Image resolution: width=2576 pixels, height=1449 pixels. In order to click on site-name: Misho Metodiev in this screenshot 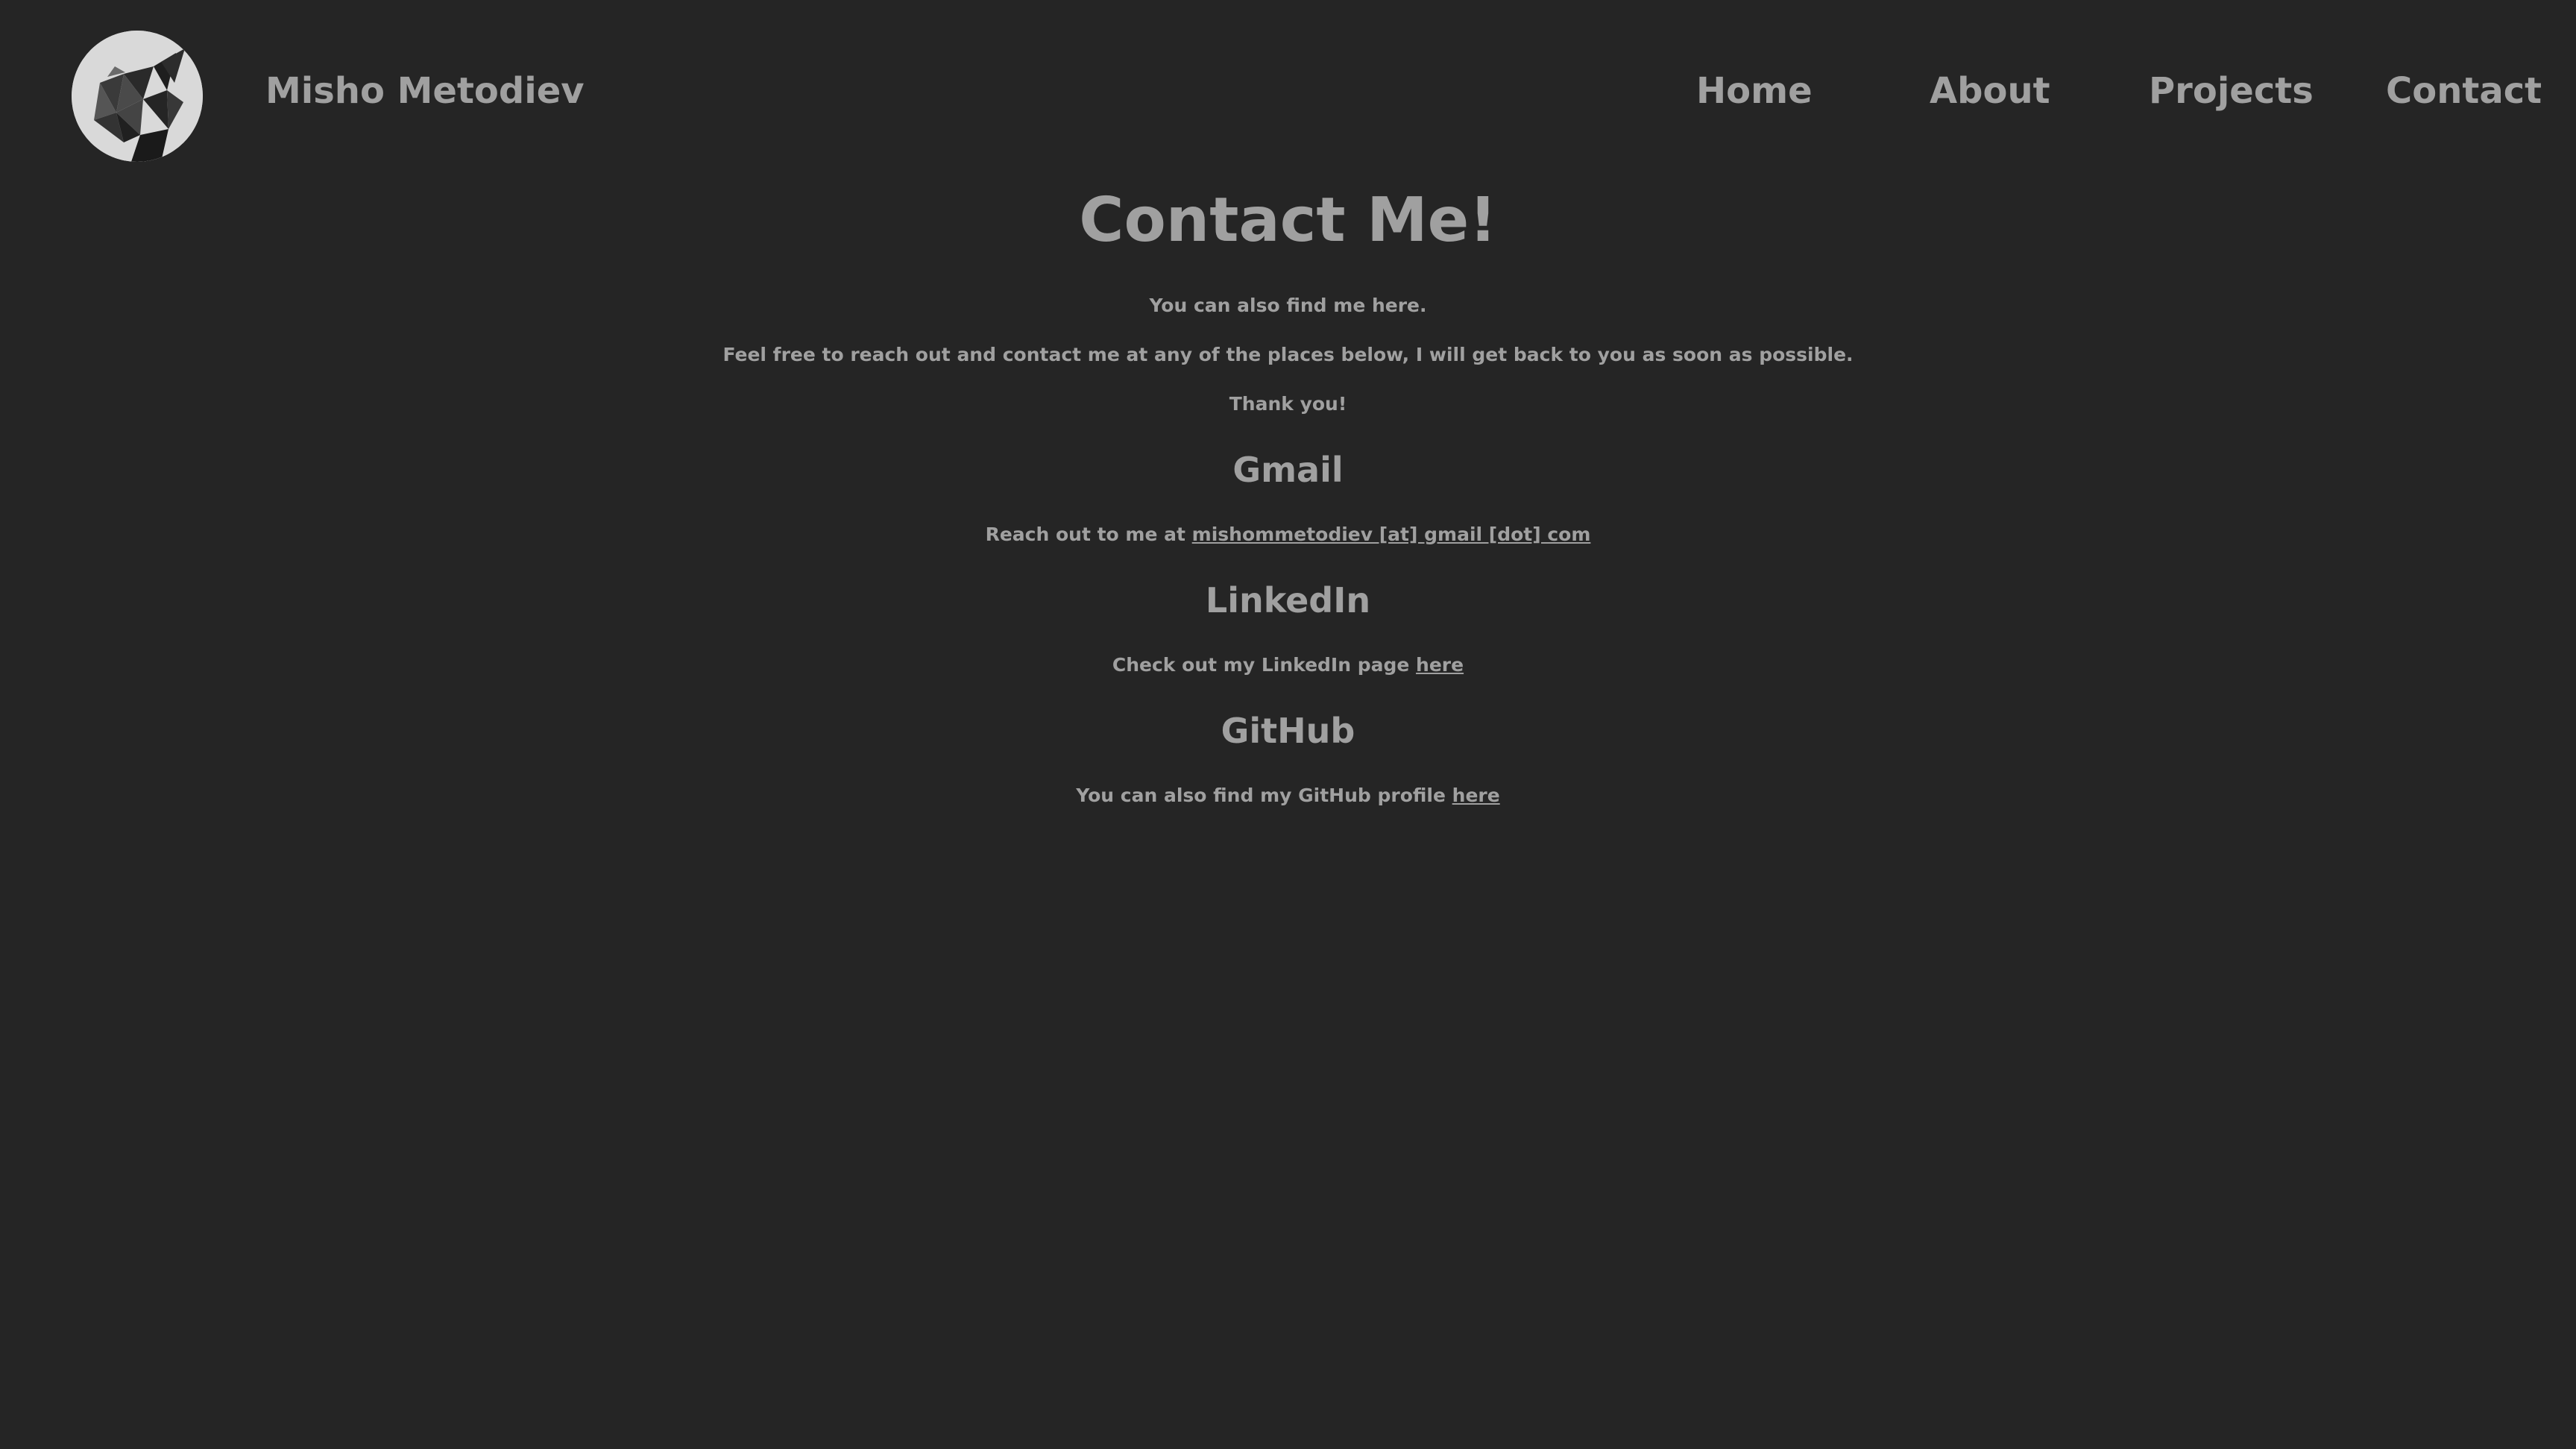, I will do `click(425, 91)`.